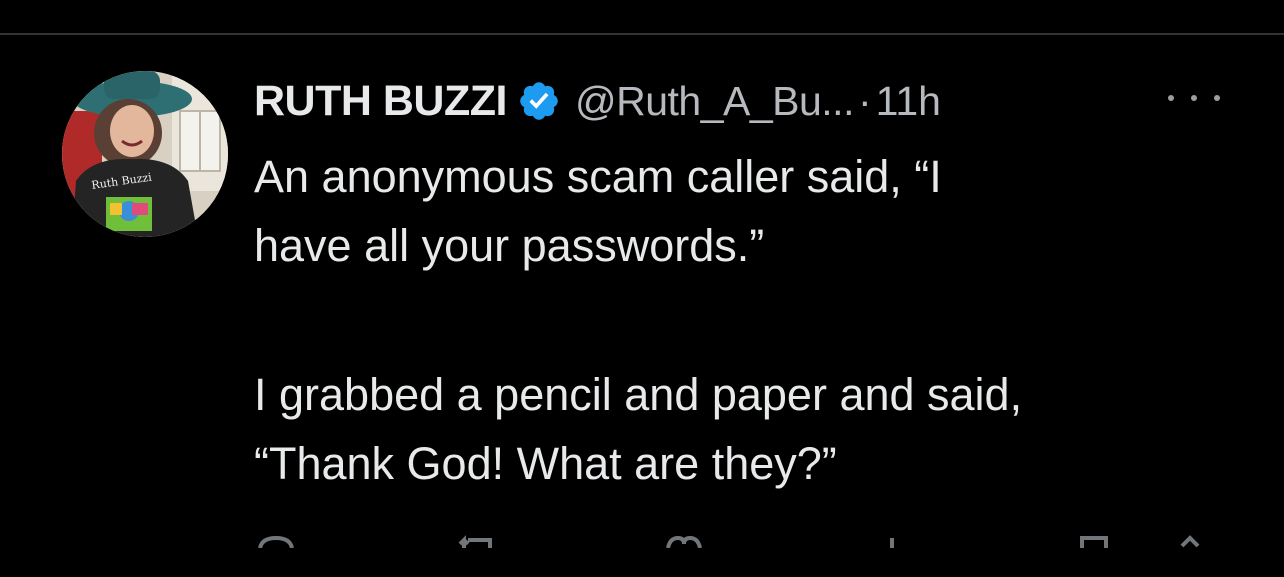  What do you see at coordinates (545, 463) in the screenshot?
I see `tweet-line: “Thank God! What are they?”` at bounding box center [545, 463].